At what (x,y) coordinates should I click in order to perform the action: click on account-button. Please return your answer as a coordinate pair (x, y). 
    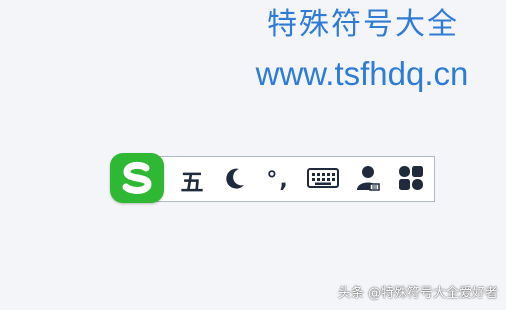
    Looking at the image, I should click on (369, 180).